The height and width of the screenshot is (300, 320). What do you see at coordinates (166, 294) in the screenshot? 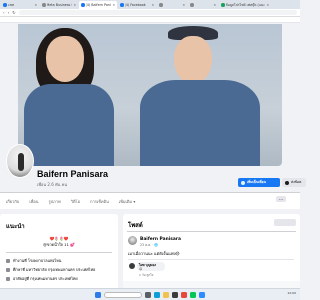
I see `files-icon` at bounding box center [166, 294].